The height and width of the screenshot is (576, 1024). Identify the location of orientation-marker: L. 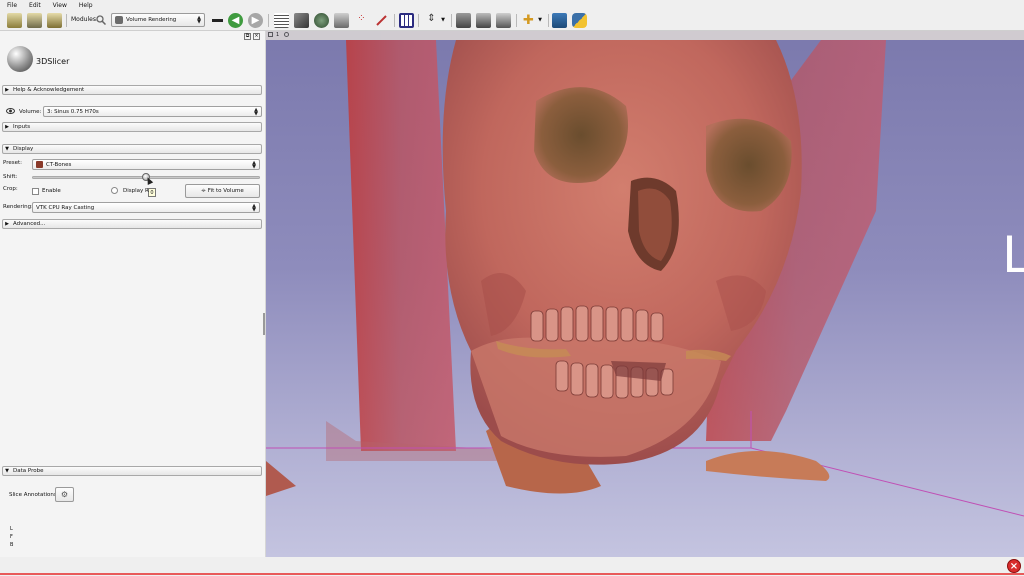
(1013, 255).